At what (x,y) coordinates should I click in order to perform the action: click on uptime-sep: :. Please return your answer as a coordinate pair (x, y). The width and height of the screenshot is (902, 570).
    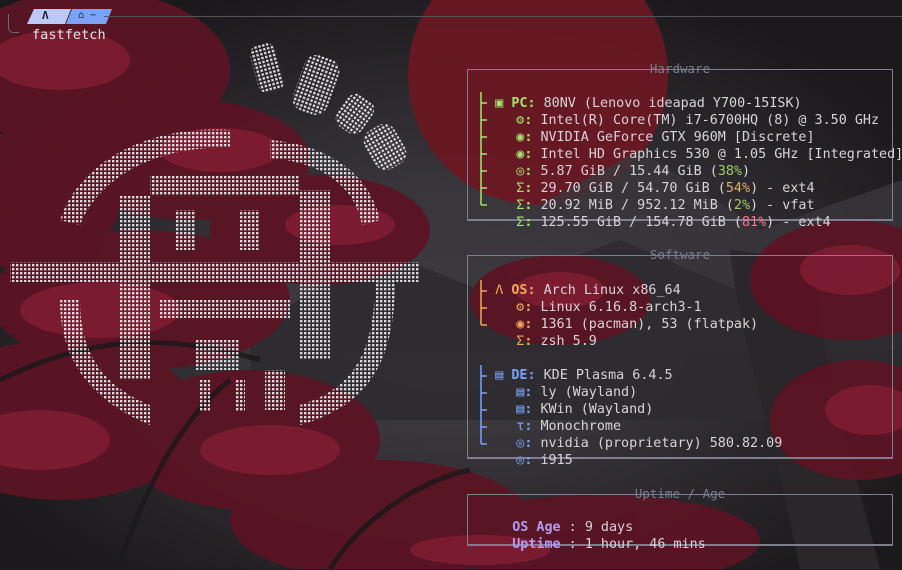
    Looking at the image, I should click on (572, 544).